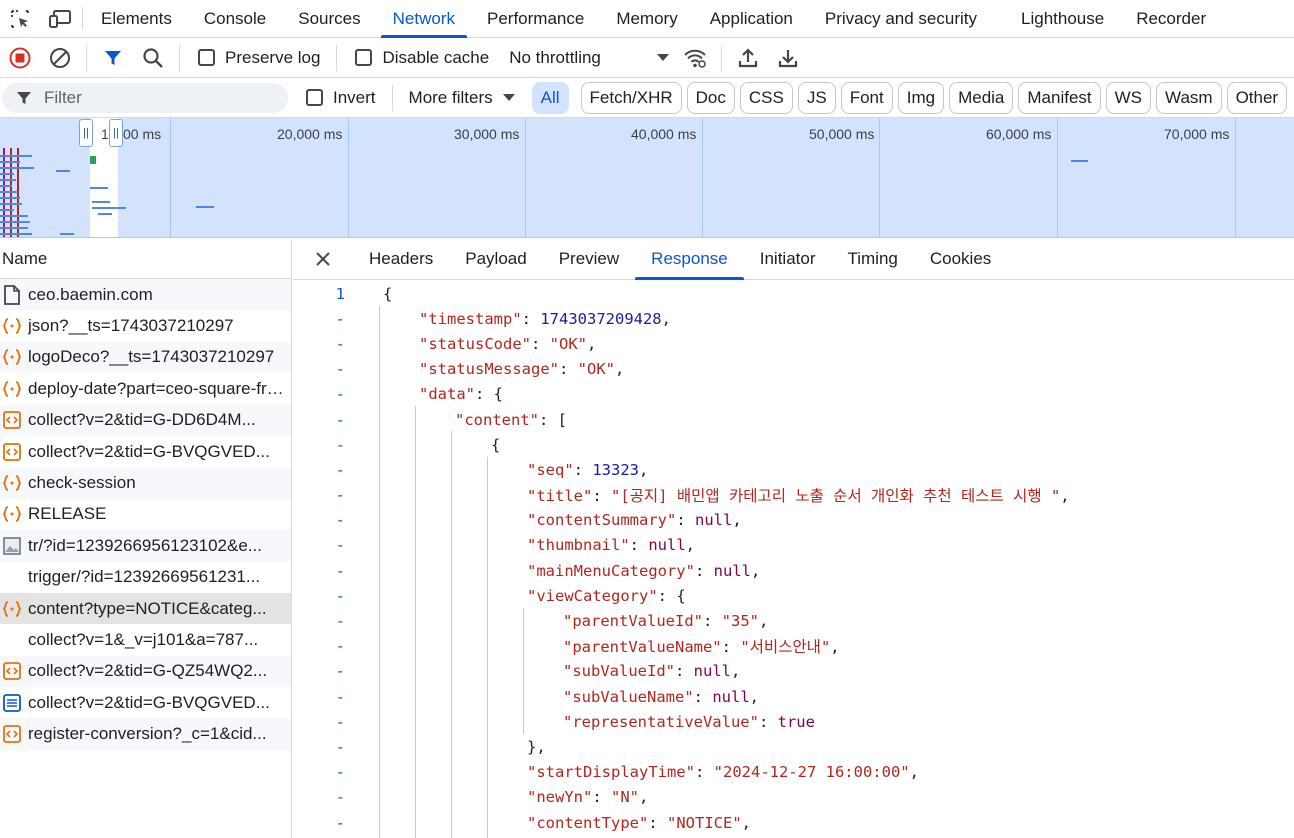 The width and height of the screenshot is (1294, 838). I want to click on search-icon, so click(153, 58).